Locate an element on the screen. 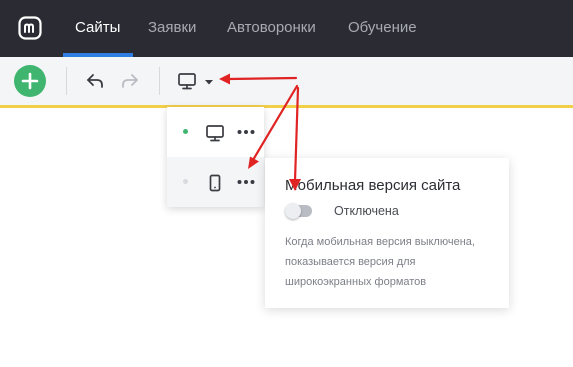 The height and width of the screenshot is (367, 573). toggle-status-label: Отключена is located at coordinates (366, 211).